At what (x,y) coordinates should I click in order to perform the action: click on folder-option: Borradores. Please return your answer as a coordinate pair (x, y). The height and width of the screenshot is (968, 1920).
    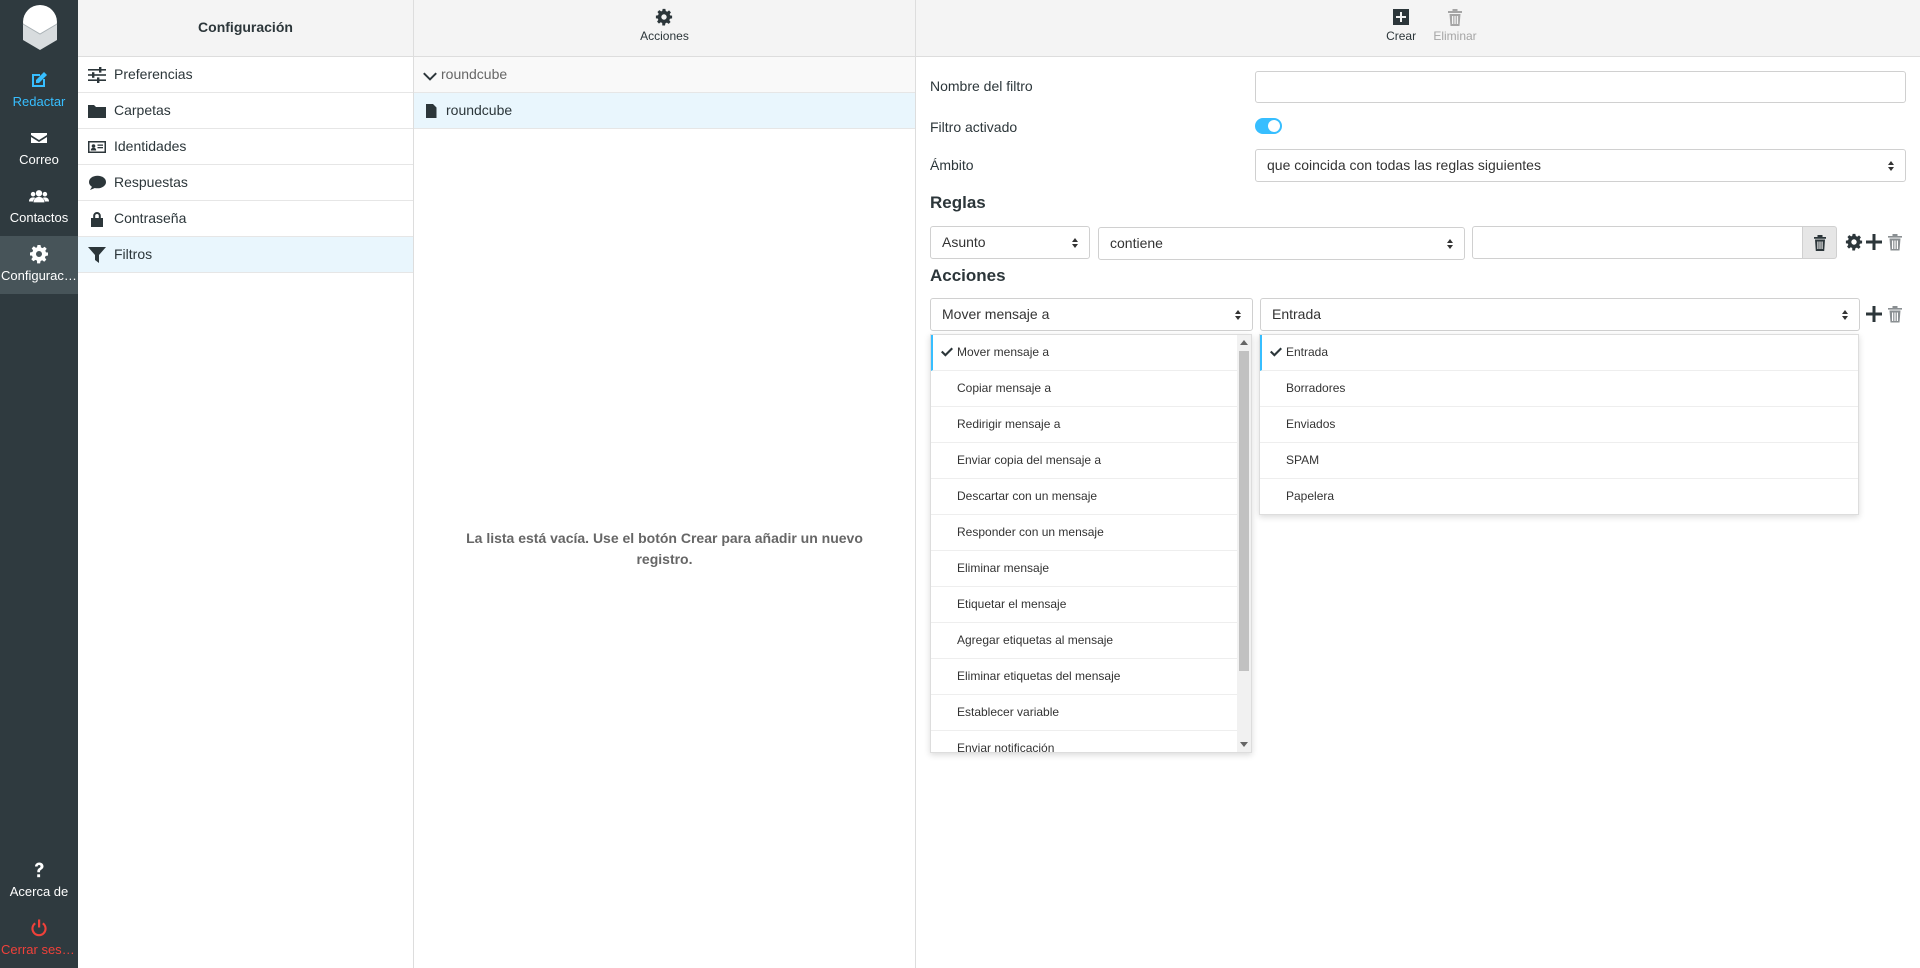
    Looking at the image, I should click on (1559, 389).